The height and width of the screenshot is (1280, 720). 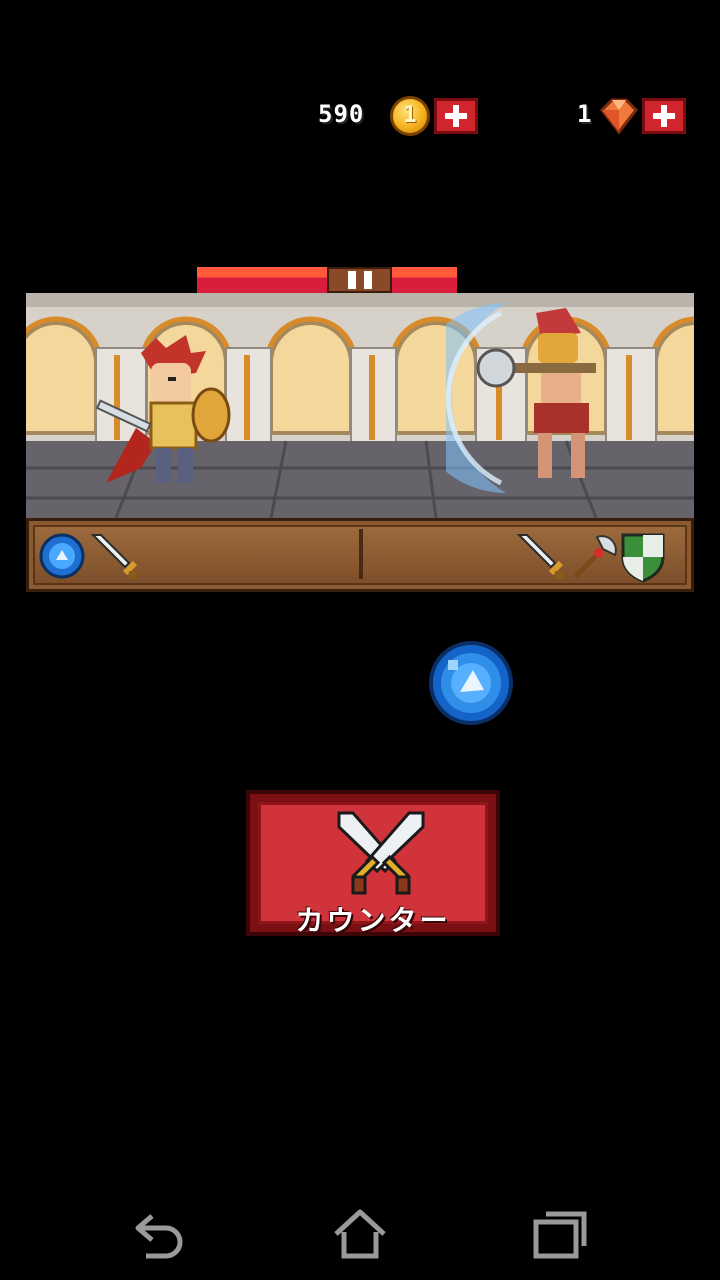 I want to click on pause-button, so click(x=359, y=280).